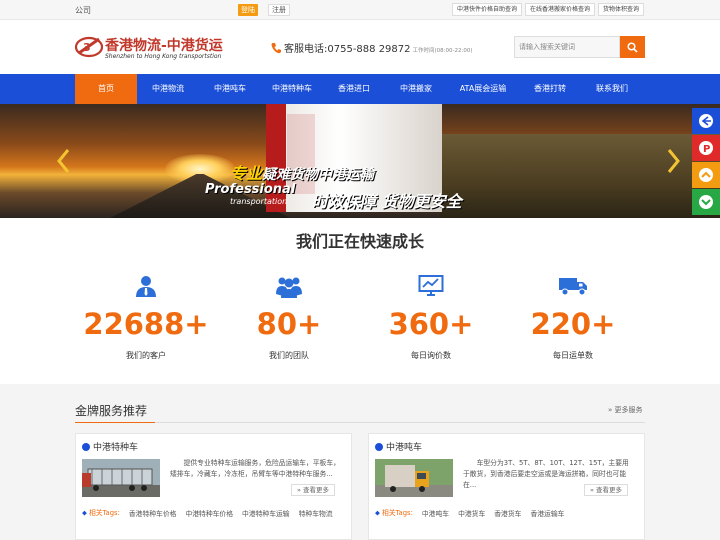 The height and width of the screenshot is (540, 720). I want to click on banner-slogan-secondary: 时效保障 货物更安全, so click(387, 201).